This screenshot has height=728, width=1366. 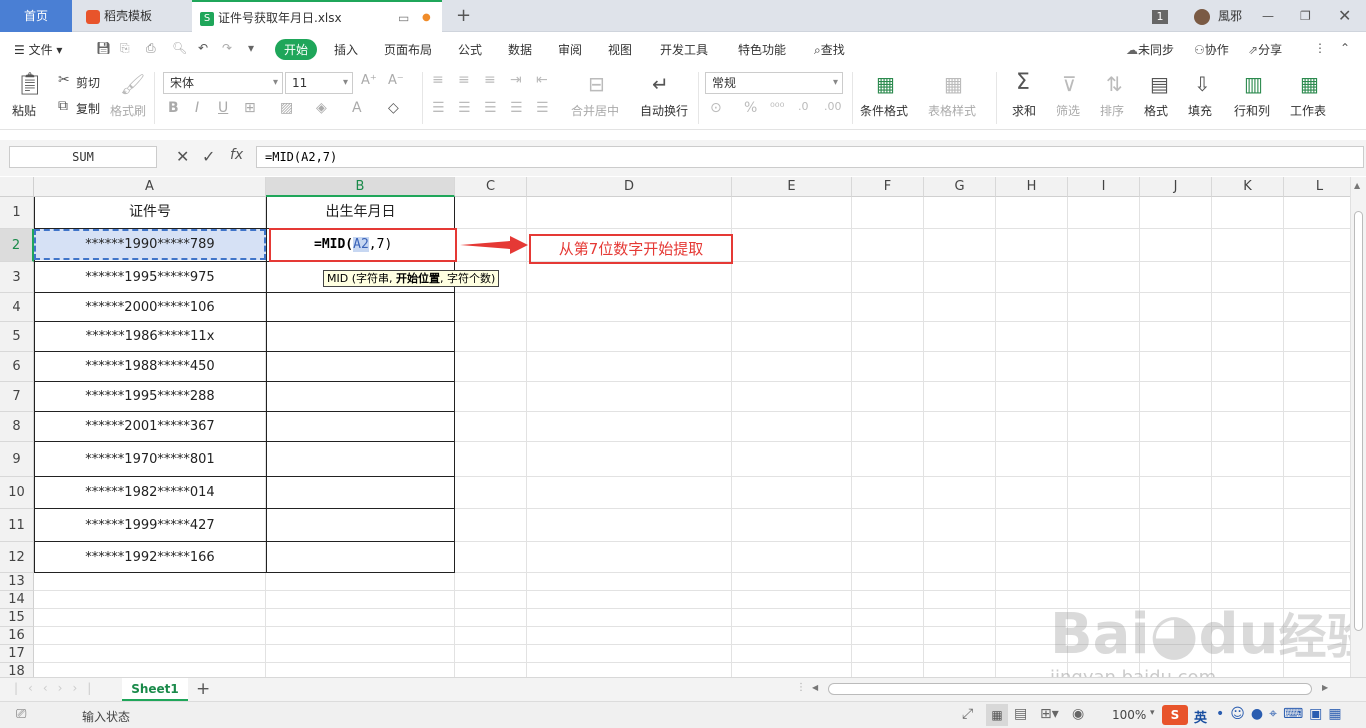 What do you see at coordinates (1282, 714) in the screenshot?
I see `ime-toolbar-icon: •☺●⌖⌨▣▦` at bounding box center [1282, 714].